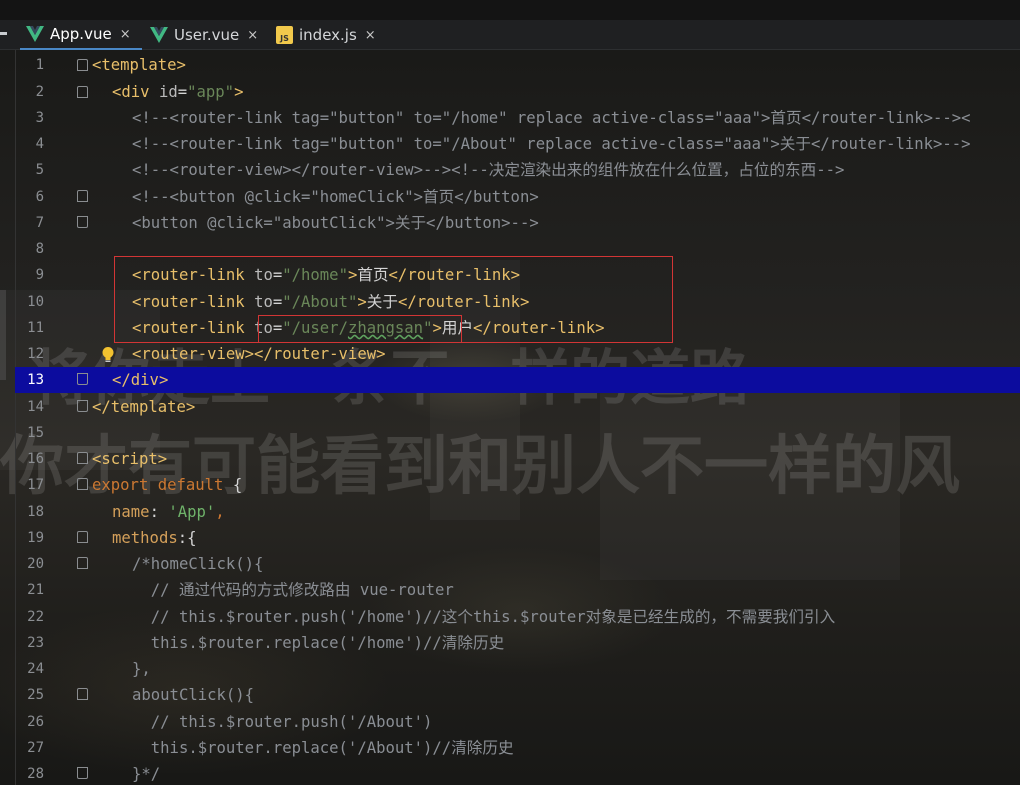 Image resolution: width=1020 pixels, height=785 pixels. What do you see at coordinates (207, 35) in the screenshot?
I see `tab-label: User.vue` at bounding box center [207, 35].